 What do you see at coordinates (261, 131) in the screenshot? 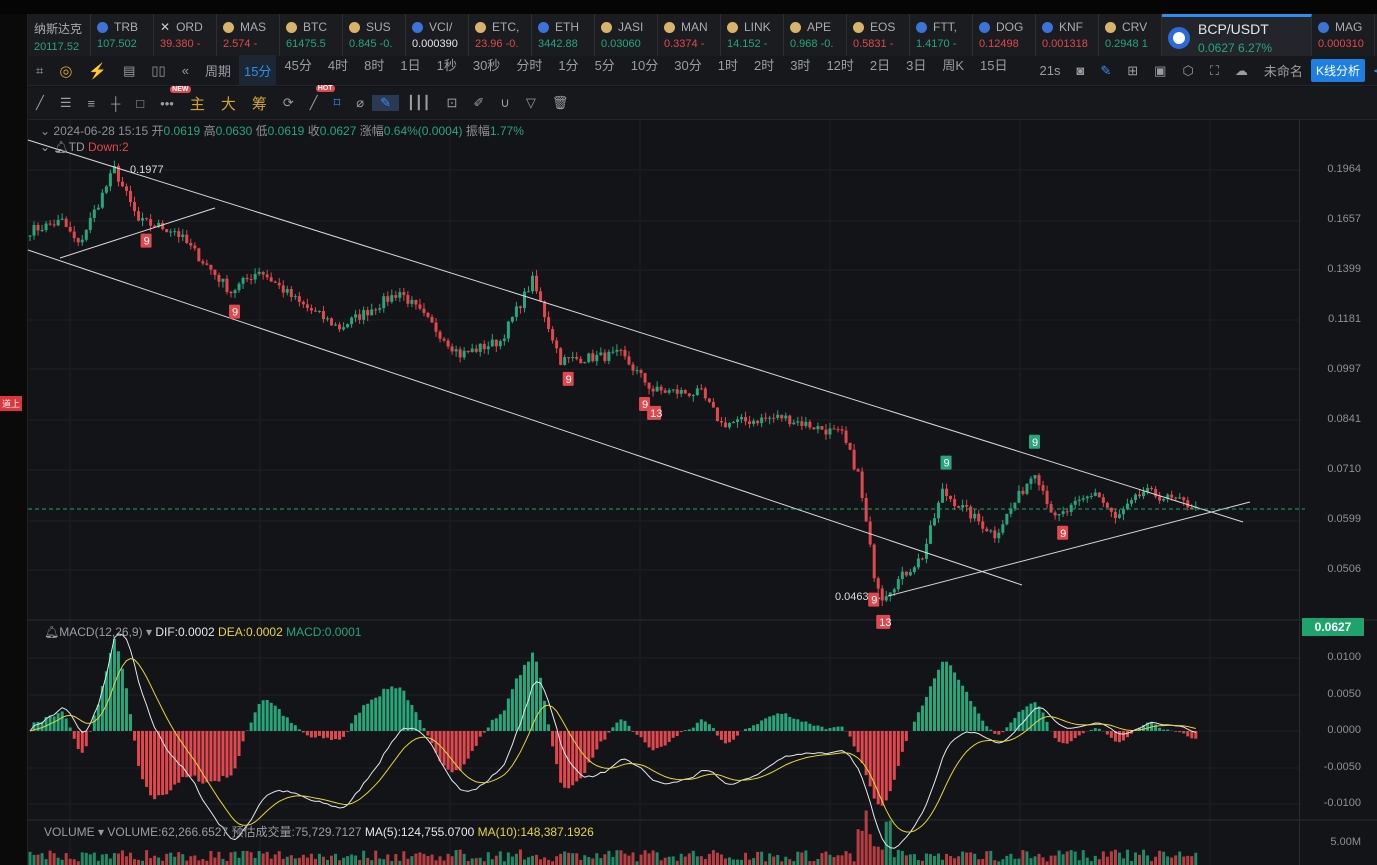
I see `low-label: 低` at bounding box center [261, 131].